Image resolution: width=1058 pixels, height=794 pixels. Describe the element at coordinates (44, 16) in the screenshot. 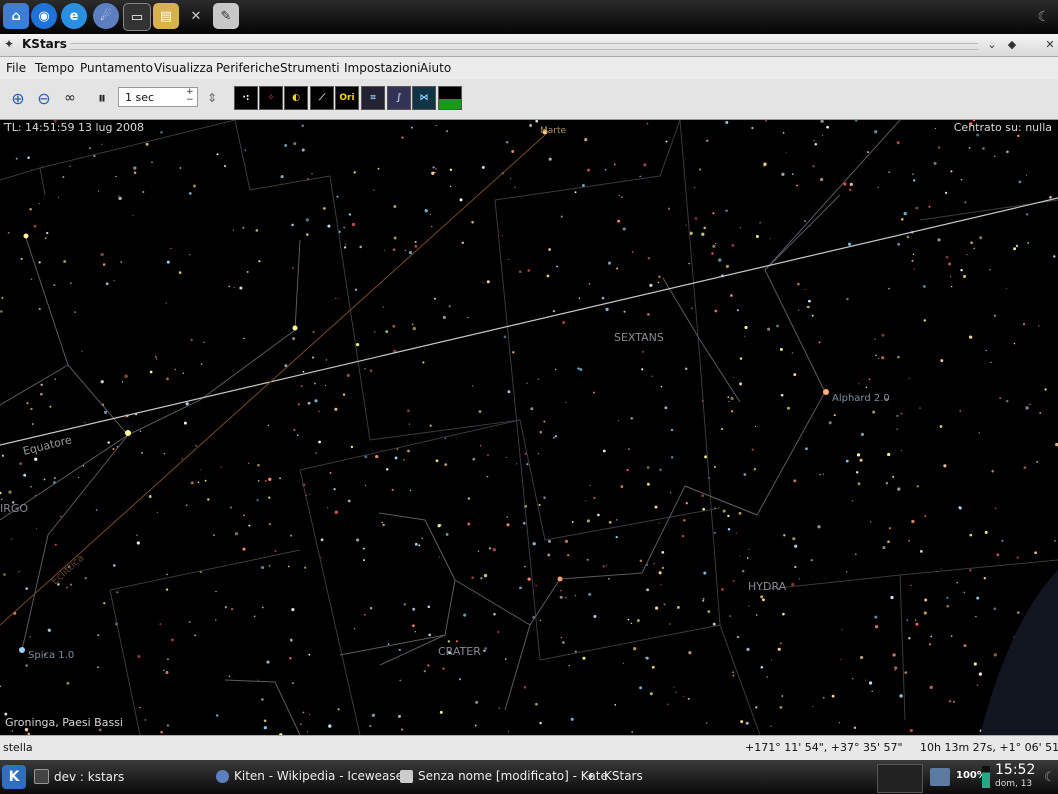

I see `kde-globe-icon: ◉` at that location.